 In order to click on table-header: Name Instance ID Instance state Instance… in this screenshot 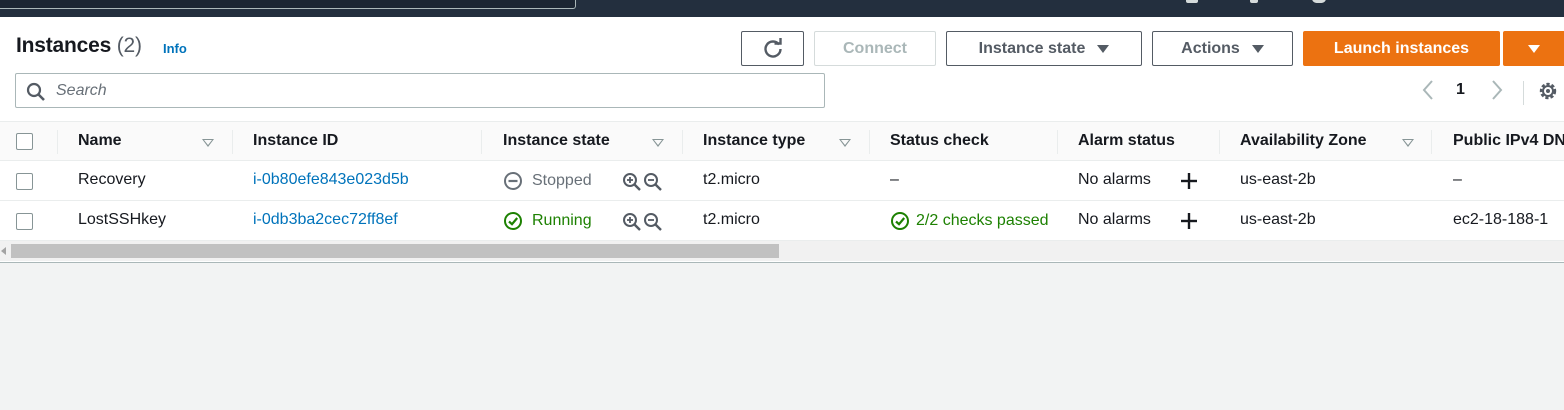, I will do `click(782, 141)`.